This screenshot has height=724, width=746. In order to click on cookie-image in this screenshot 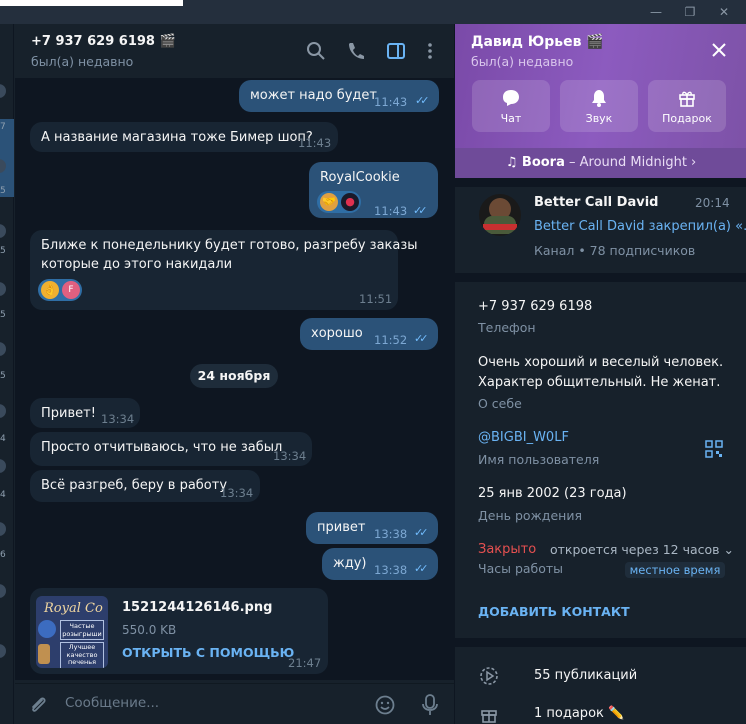, I will do `click(44, 654)`.